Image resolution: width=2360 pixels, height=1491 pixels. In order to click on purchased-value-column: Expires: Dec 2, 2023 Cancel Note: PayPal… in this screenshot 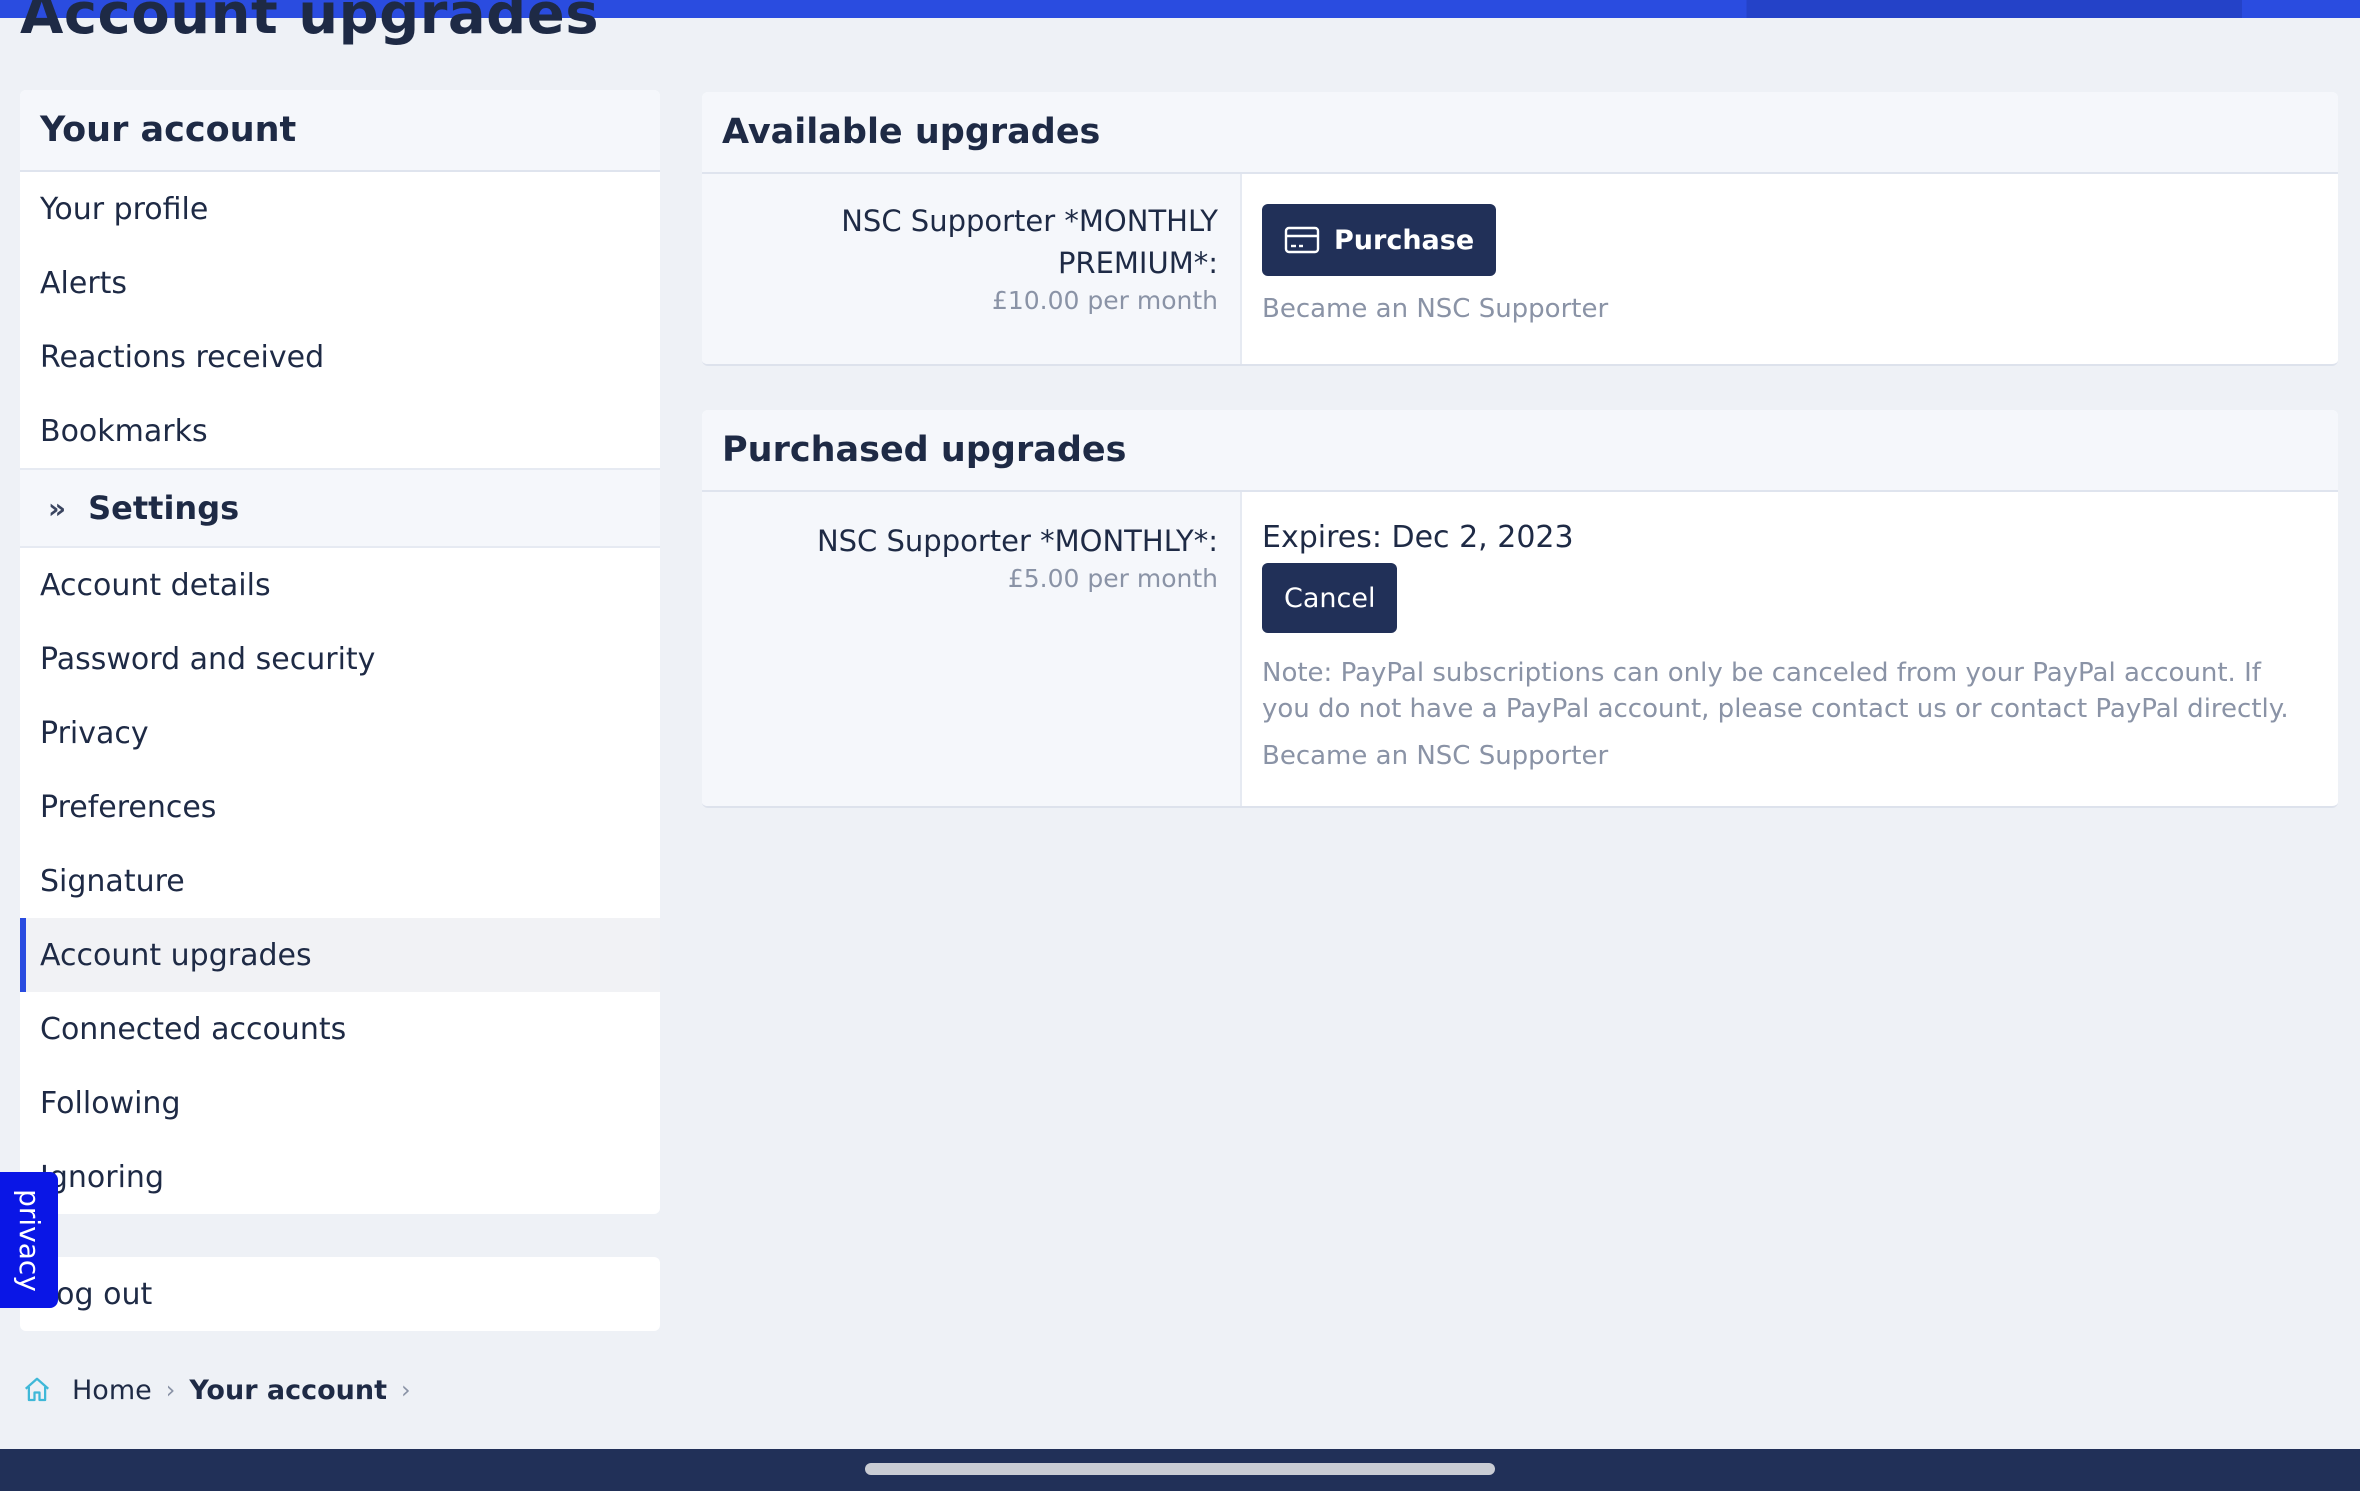, I will do `click(1790, 649)`.